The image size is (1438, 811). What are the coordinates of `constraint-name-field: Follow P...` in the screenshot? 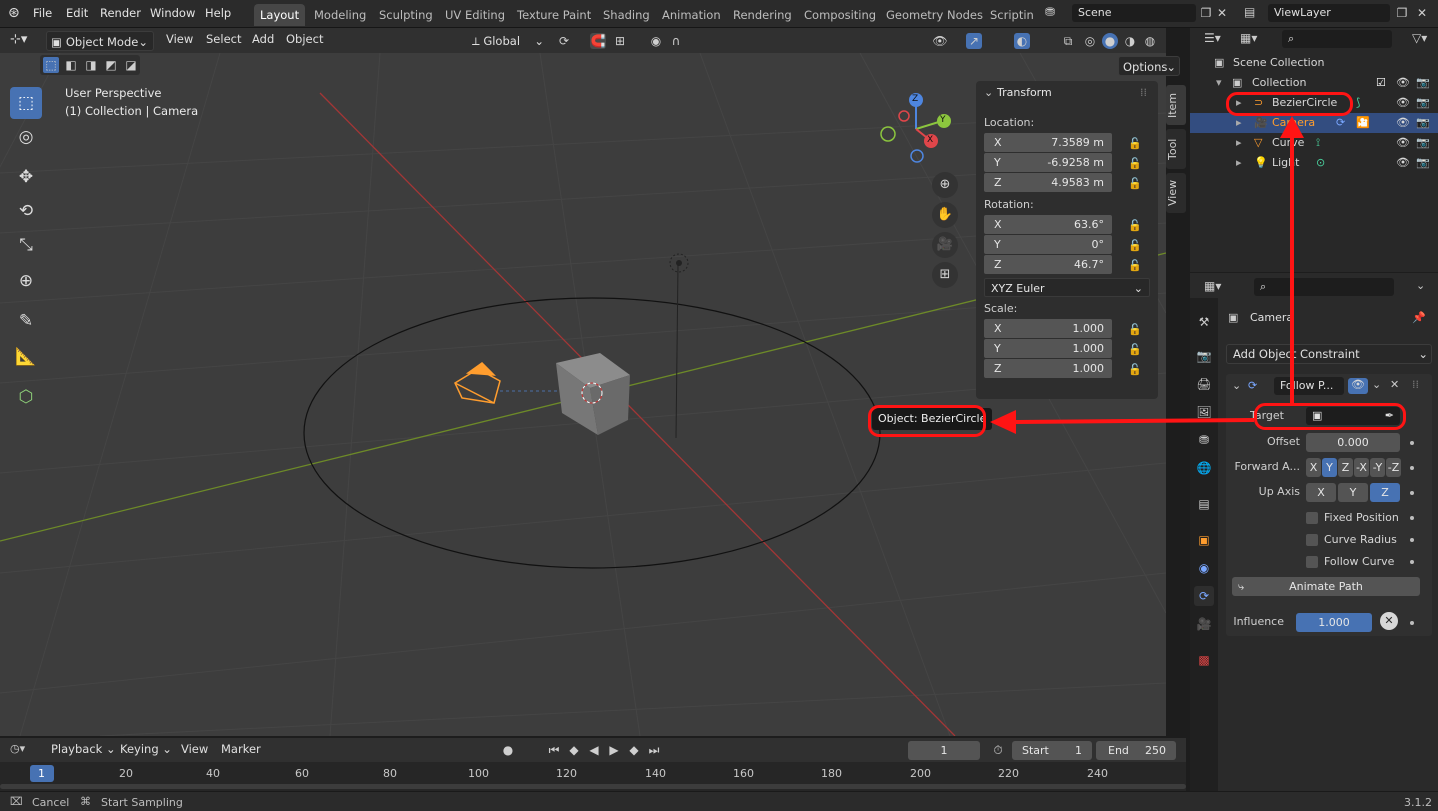 It's located at (1309, 386).